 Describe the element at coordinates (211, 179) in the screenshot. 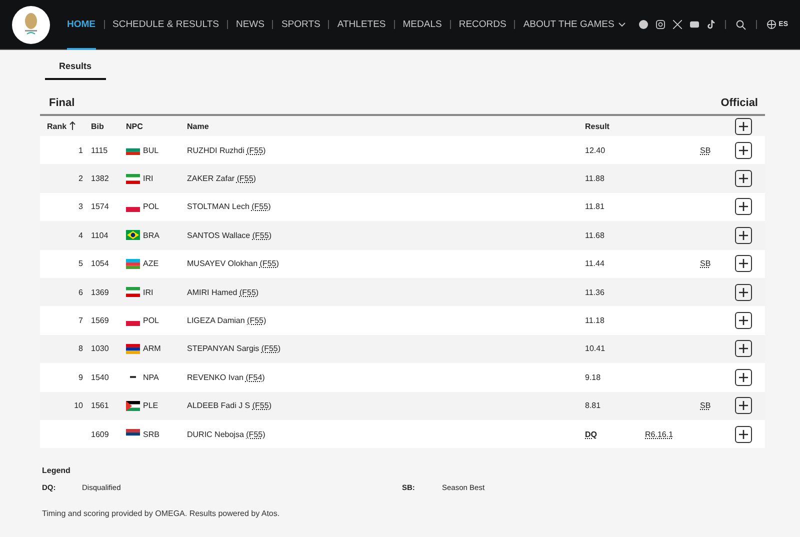

I see `athlete-name: ZAKER Zafar` at that location.